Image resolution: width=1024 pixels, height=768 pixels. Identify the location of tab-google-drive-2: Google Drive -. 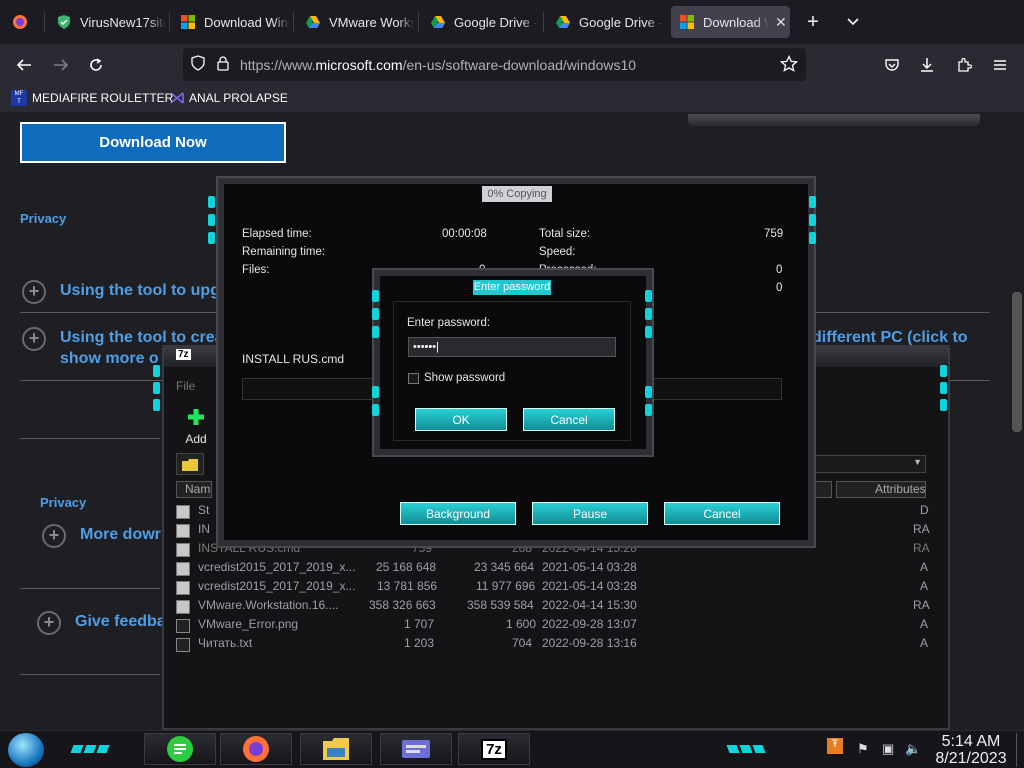
(606, 22).